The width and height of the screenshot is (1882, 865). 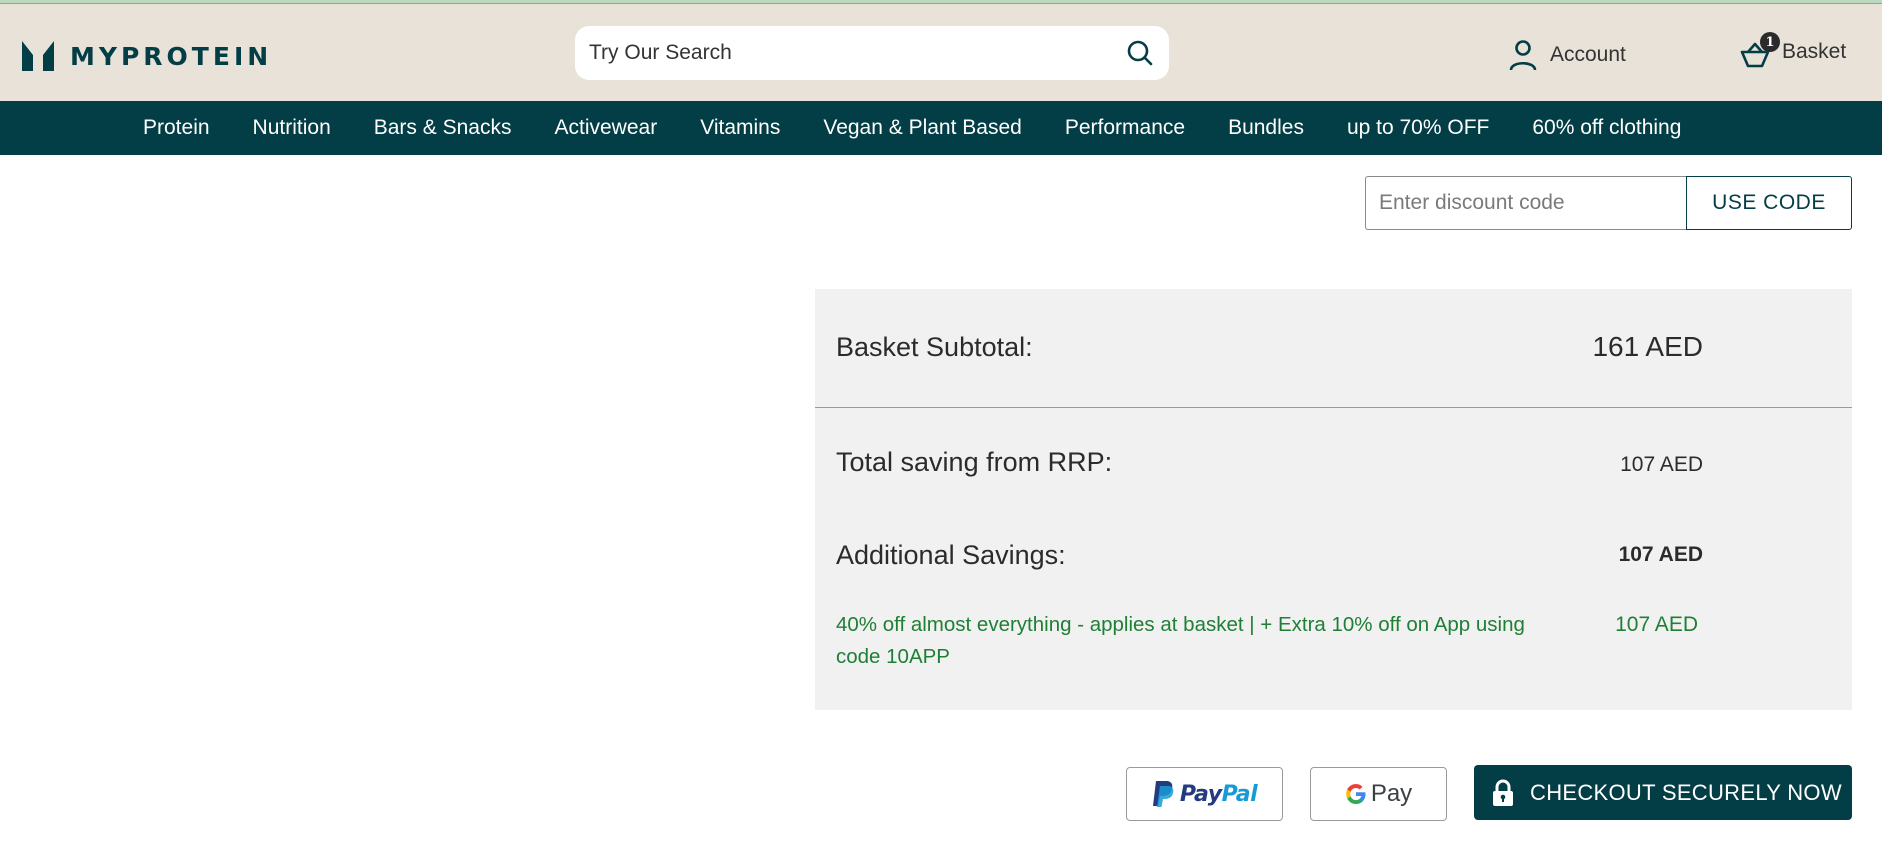 I want to click on discount-code-form: USE CODE, so click(x=1608, y=203).